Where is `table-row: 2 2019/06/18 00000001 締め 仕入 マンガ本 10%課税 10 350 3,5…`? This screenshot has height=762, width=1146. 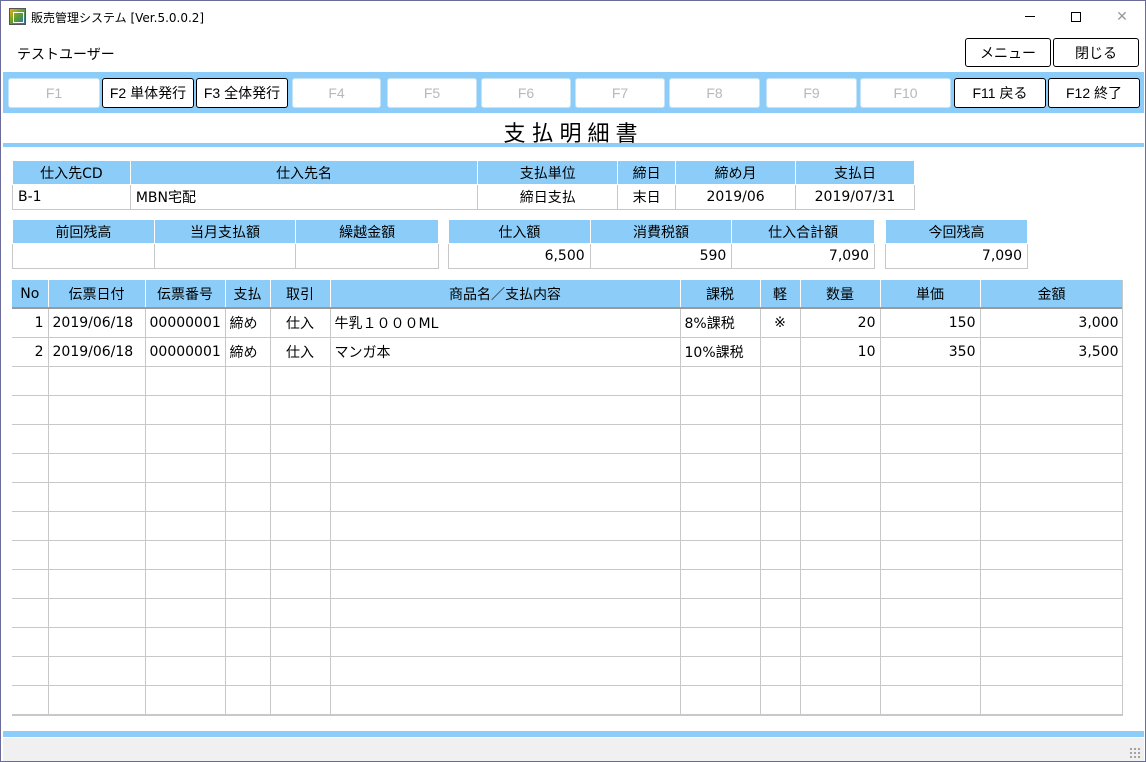 table-row: 2 2019/06/18 00000001 締め 仕入 マンガ本 10%課税 10 350 3,5… is located at coordinates (567, 352).